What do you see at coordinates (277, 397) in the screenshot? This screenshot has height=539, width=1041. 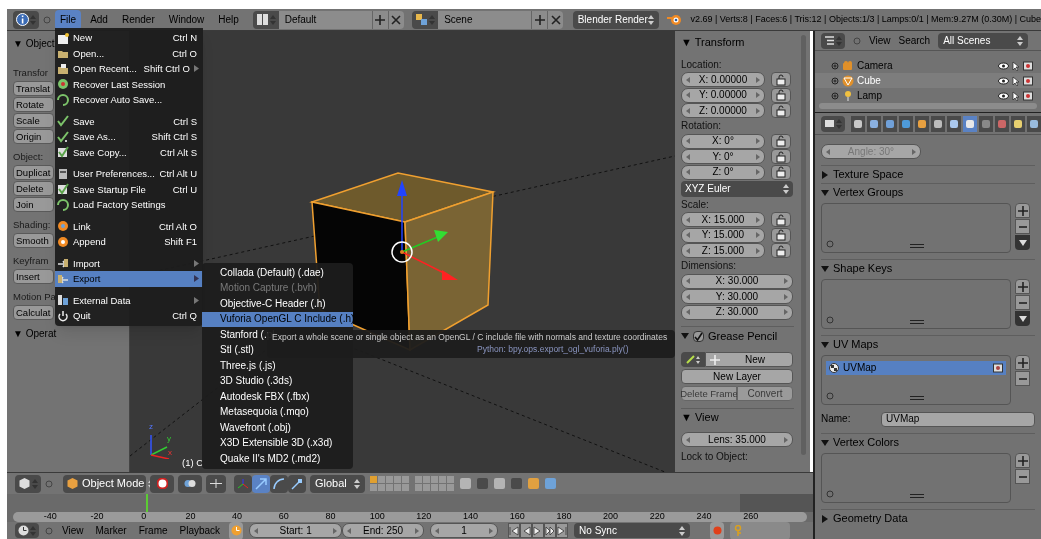 I see `menu-item: Autodesk FBX (.fbx)` at bounding box center [277, 397].